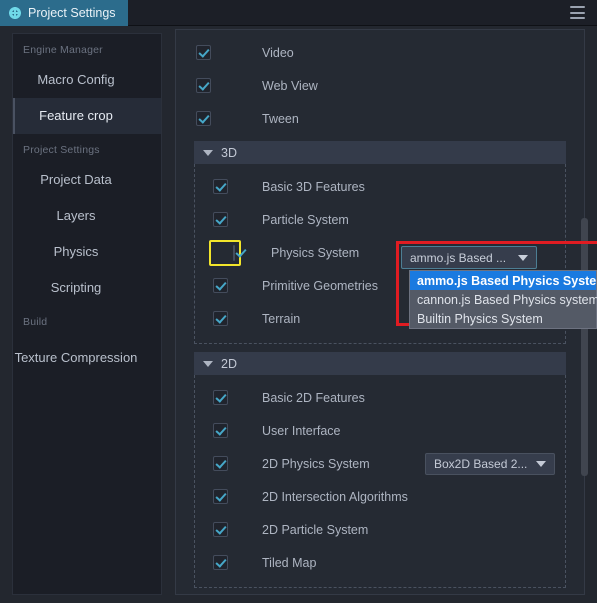 The image size is (597, 603). What do you see at coordinates (315, 252) in the screenshot?
I see `feature-label: Physics System` at bounding box center [315, 252].